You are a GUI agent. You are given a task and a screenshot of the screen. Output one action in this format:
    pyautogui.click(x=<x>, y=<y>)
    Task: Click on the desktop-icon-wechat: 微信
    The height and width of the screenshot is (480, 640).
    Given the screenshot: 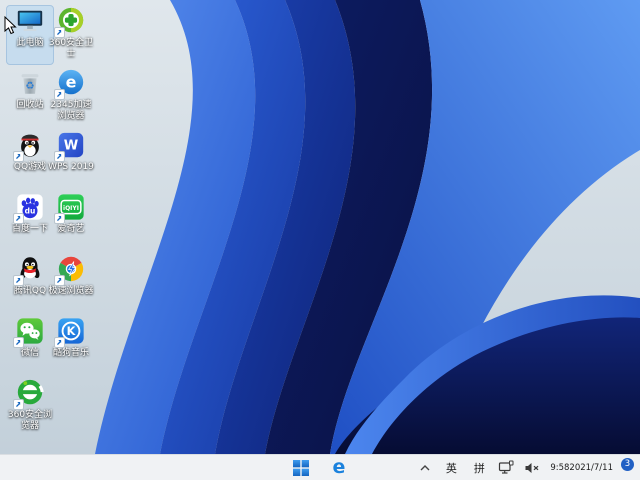 What is the action you would take?
    pyautogui.click(x=30, y=345)
    